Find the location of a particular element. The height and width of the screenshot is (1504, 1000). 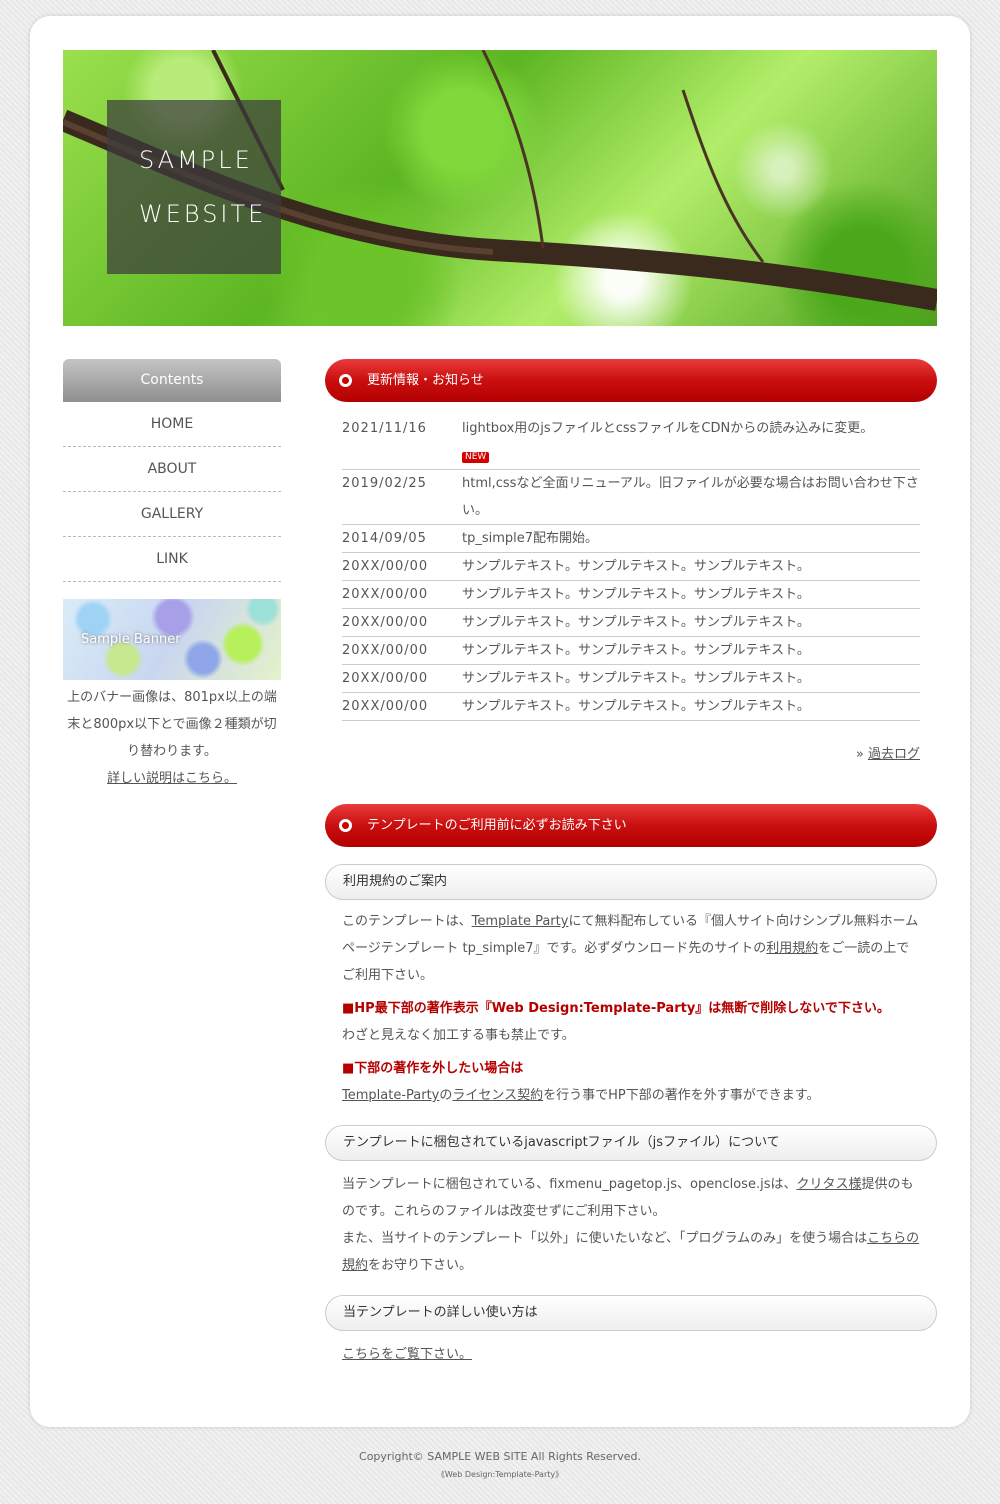

banner-note-line: 上のバナー画像は、801px以上の端 is located at coordinates (172, 697).